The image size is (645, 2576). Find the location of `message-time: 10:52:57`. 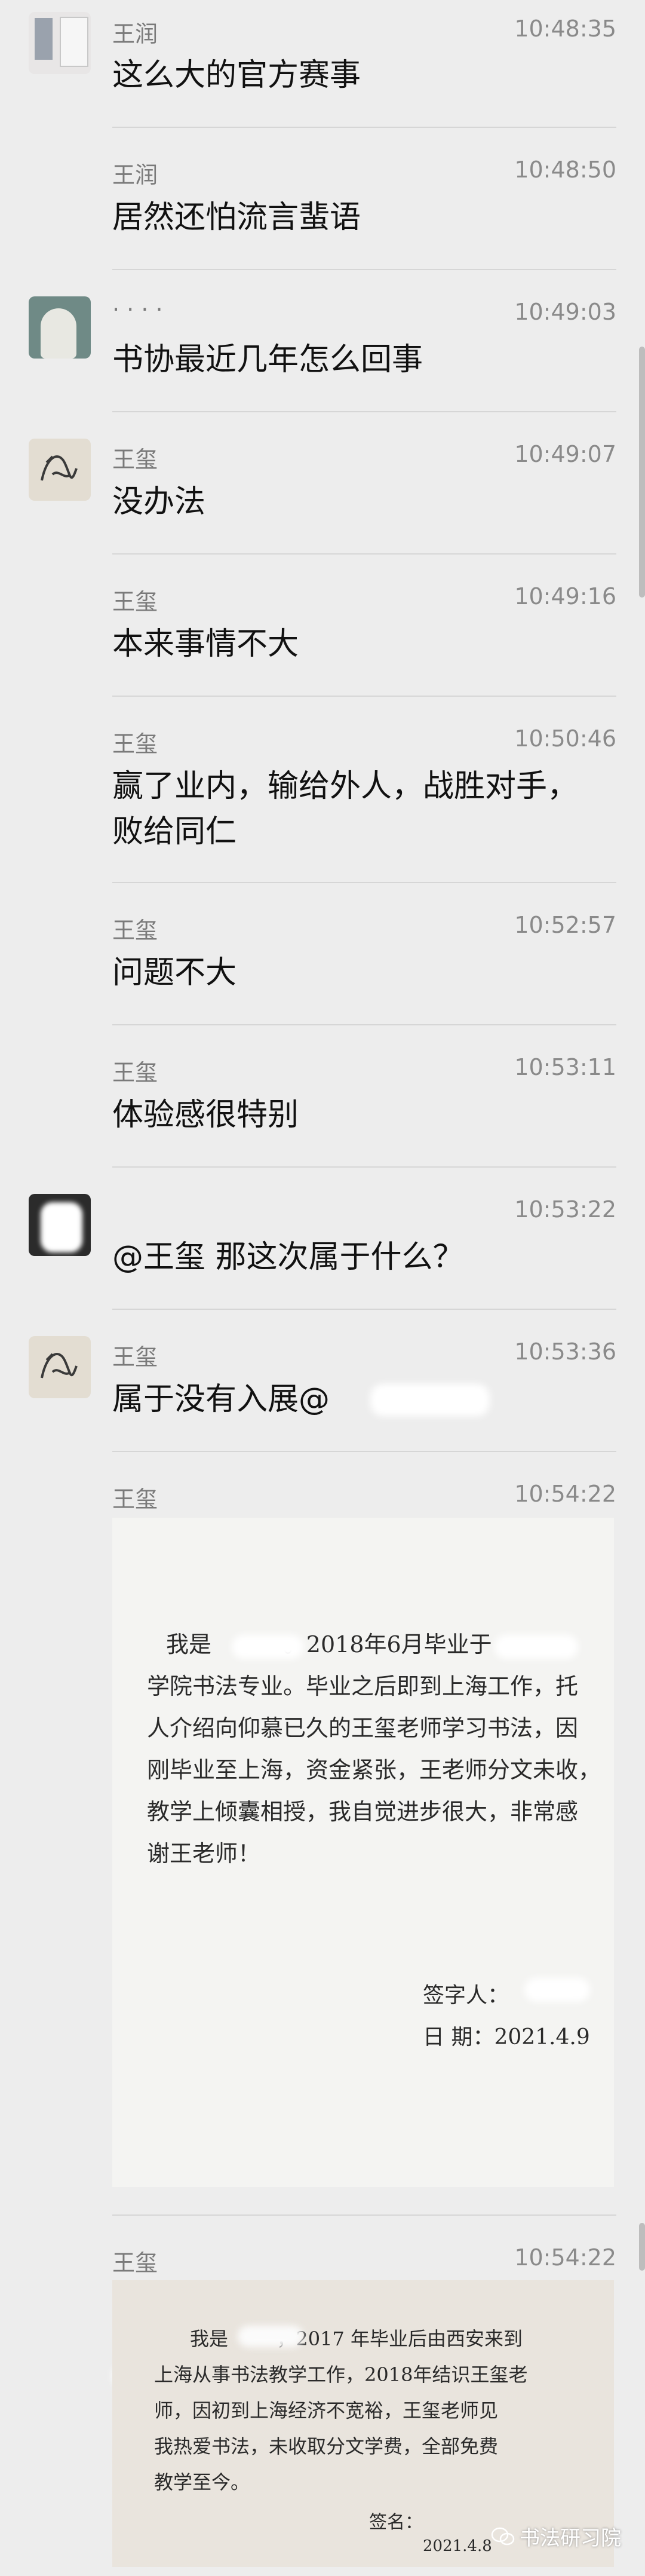

message-time: 10:52:57 is located at coordinates (565, 925).